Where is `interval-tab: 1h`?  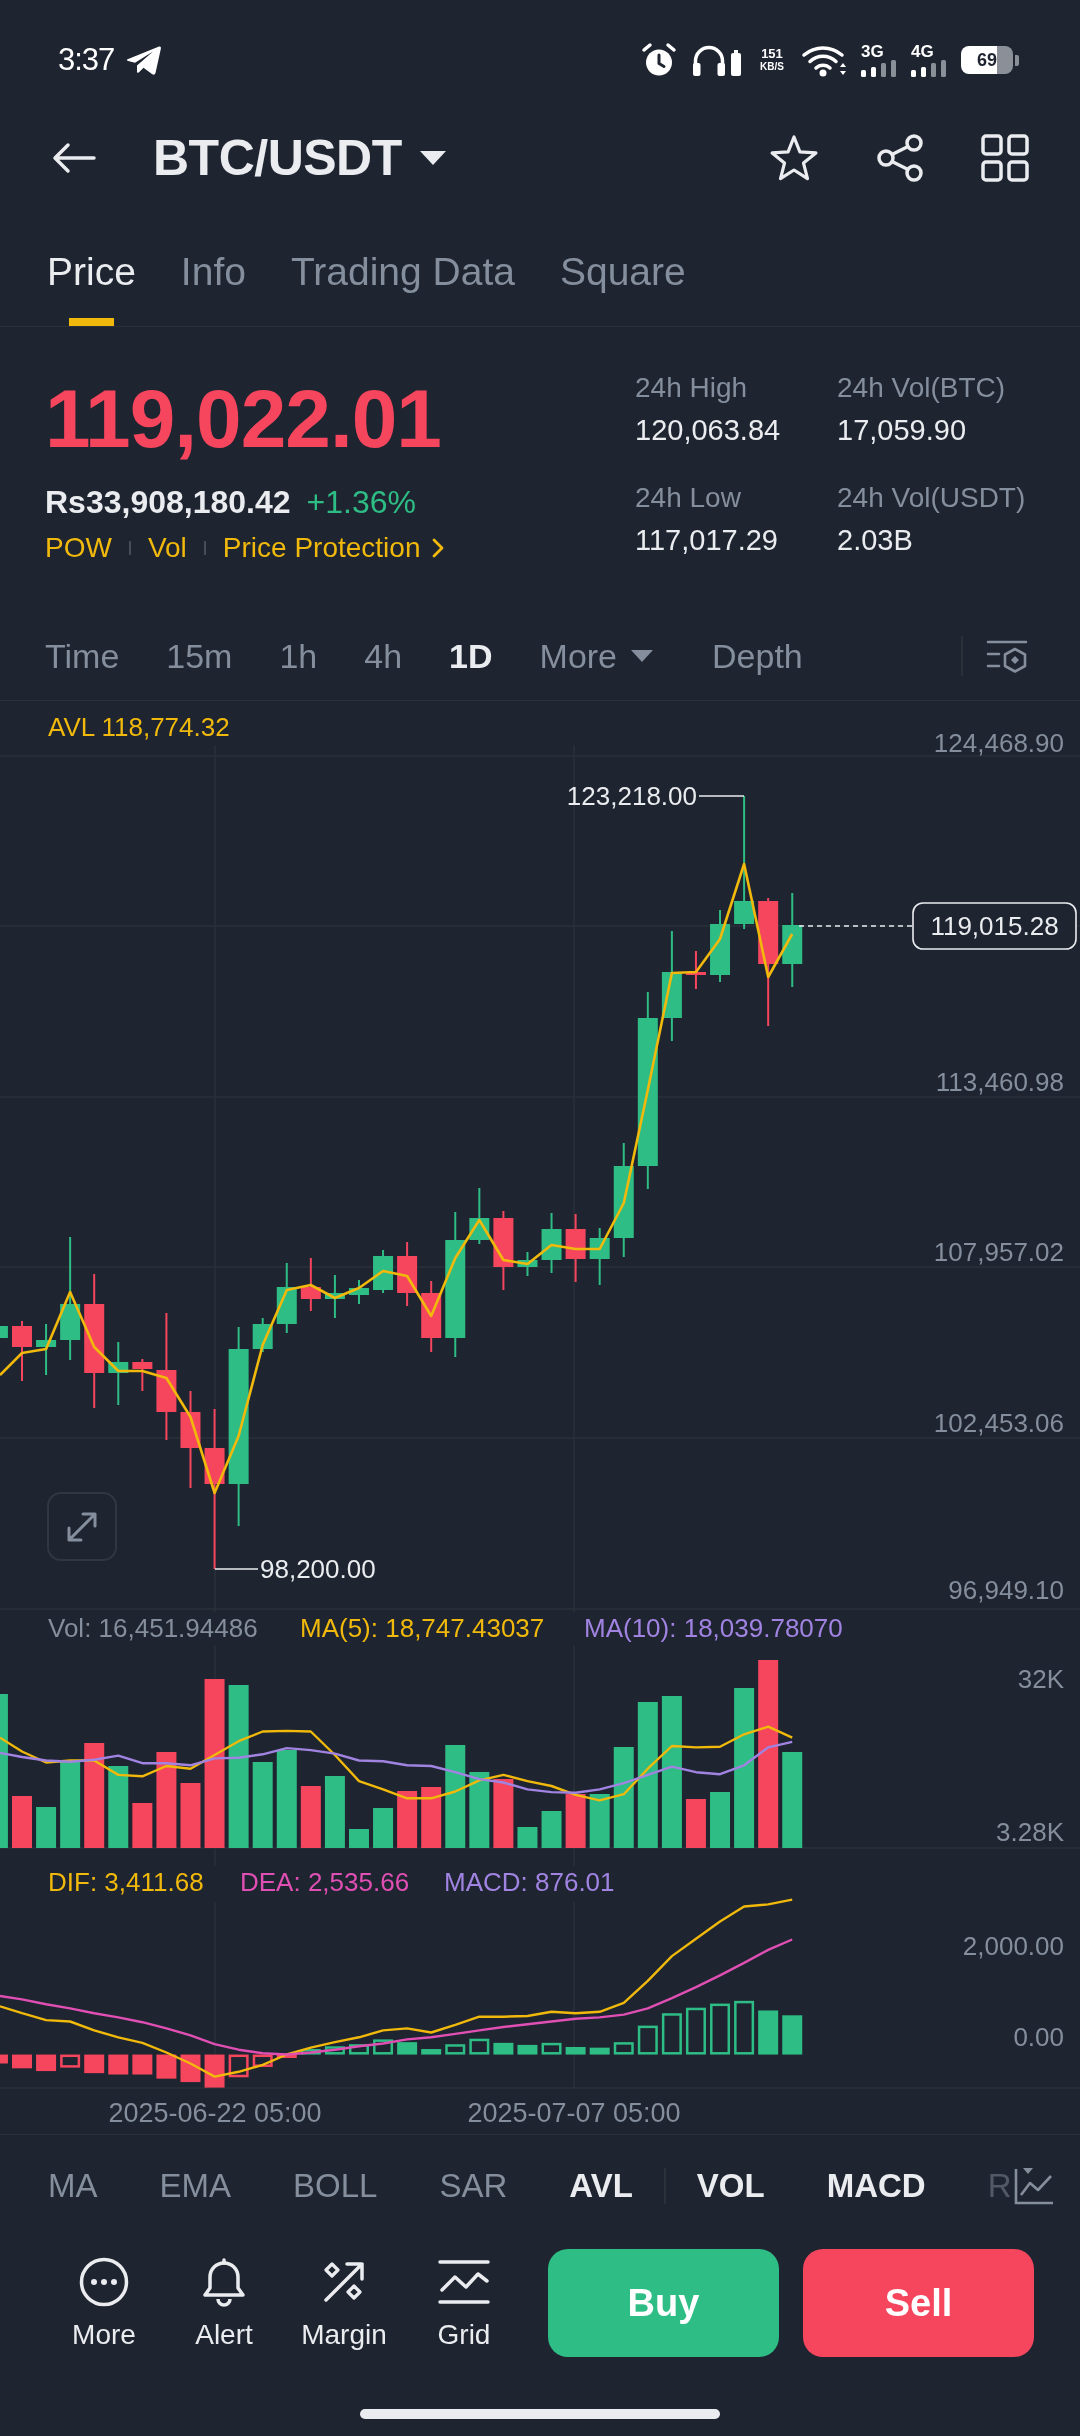
interval-tab: 1h is located at coordinates (298, 655).